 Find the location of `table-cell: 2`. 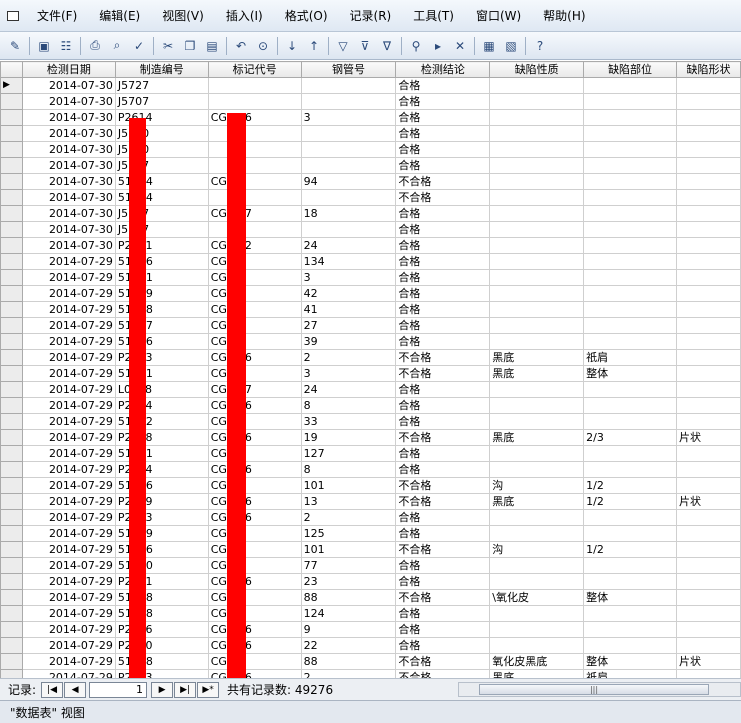

table-cell: 2 is located at coordinates (348, 357).